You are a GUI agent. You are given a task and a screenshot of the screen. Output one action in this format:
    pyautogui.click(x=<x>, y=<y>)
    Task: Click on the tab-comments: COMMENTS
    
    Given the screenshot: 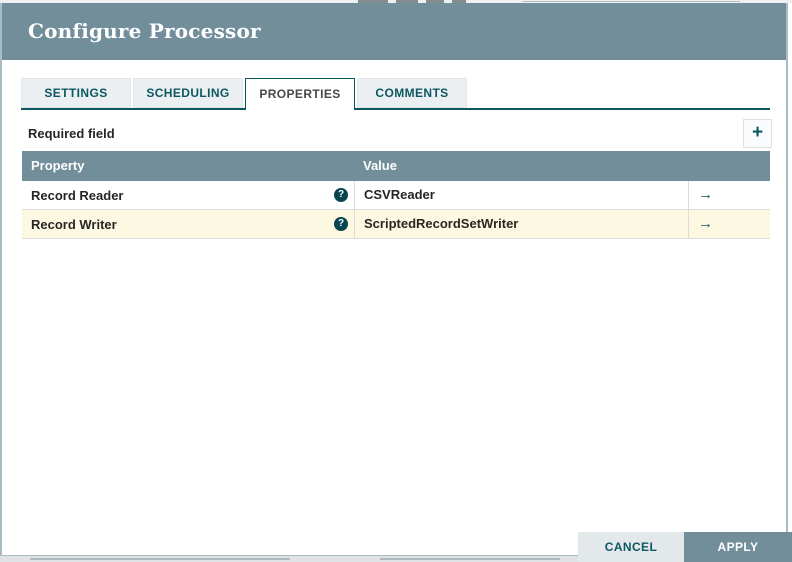 What is the action you would take?
    pyautogui.click(x=412, y=93)
    